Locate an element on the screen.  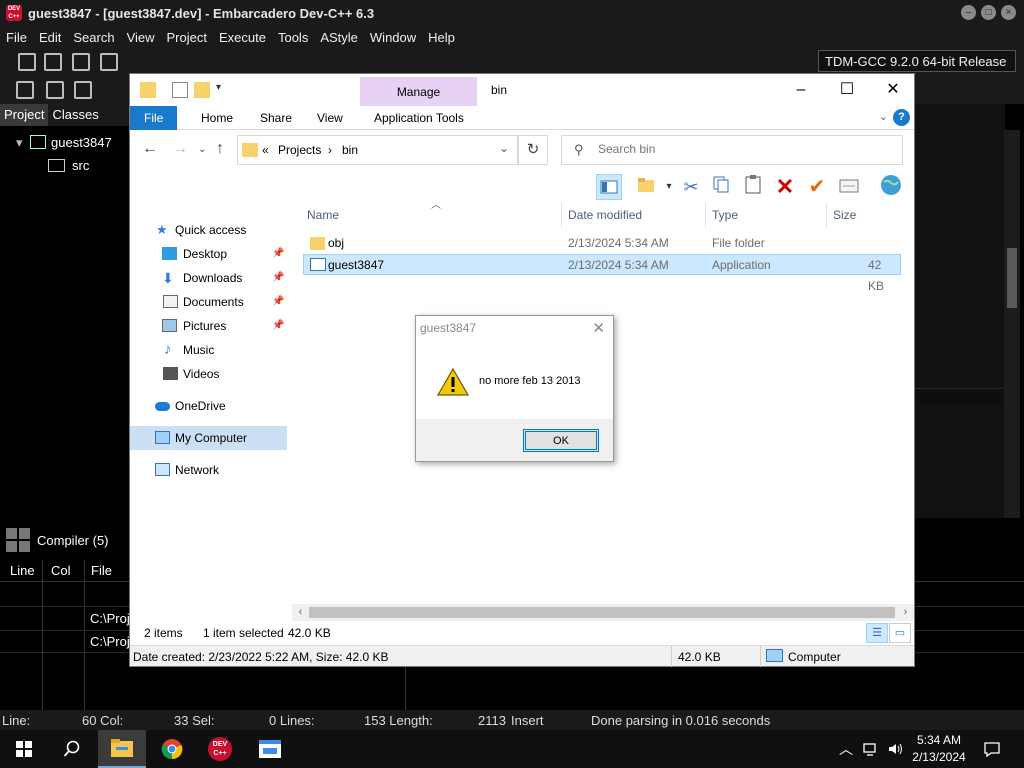
nav-quick-access: ★ Quick access is located at coordinates (208, 230).